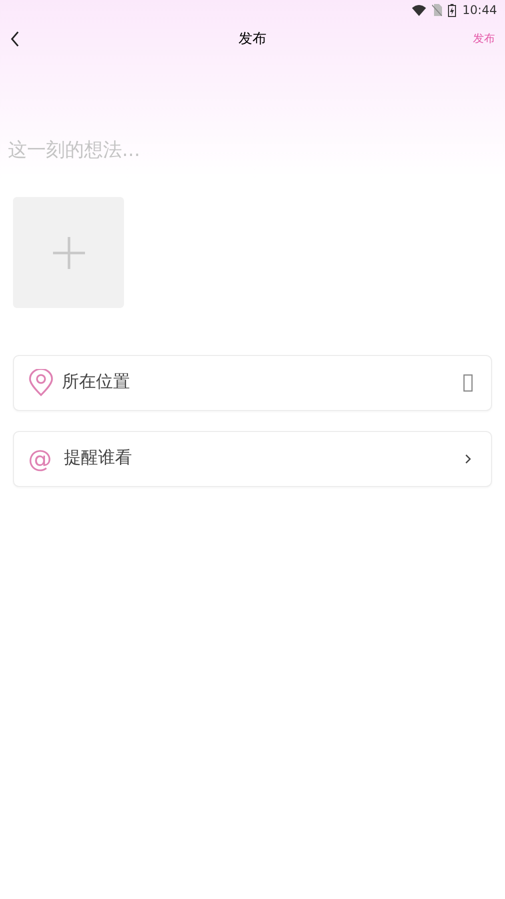  What do you see at coordinates (437, 10) in the screenshot?
I see `no-sim-icon` at bounding box center [437, 10].